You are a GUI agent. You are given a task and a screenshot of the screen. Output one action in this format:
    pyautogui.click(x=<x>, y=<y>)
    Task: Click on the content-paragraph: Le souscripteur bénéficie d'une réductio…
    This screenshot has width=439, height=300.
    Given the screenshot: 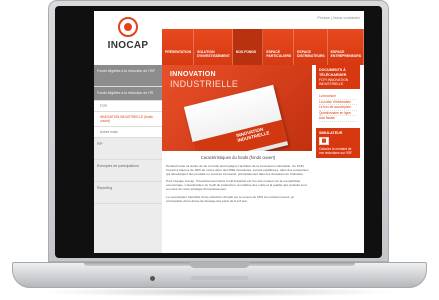 What is the action you would take?
    pyautogui.click(x=230, y=198)
    